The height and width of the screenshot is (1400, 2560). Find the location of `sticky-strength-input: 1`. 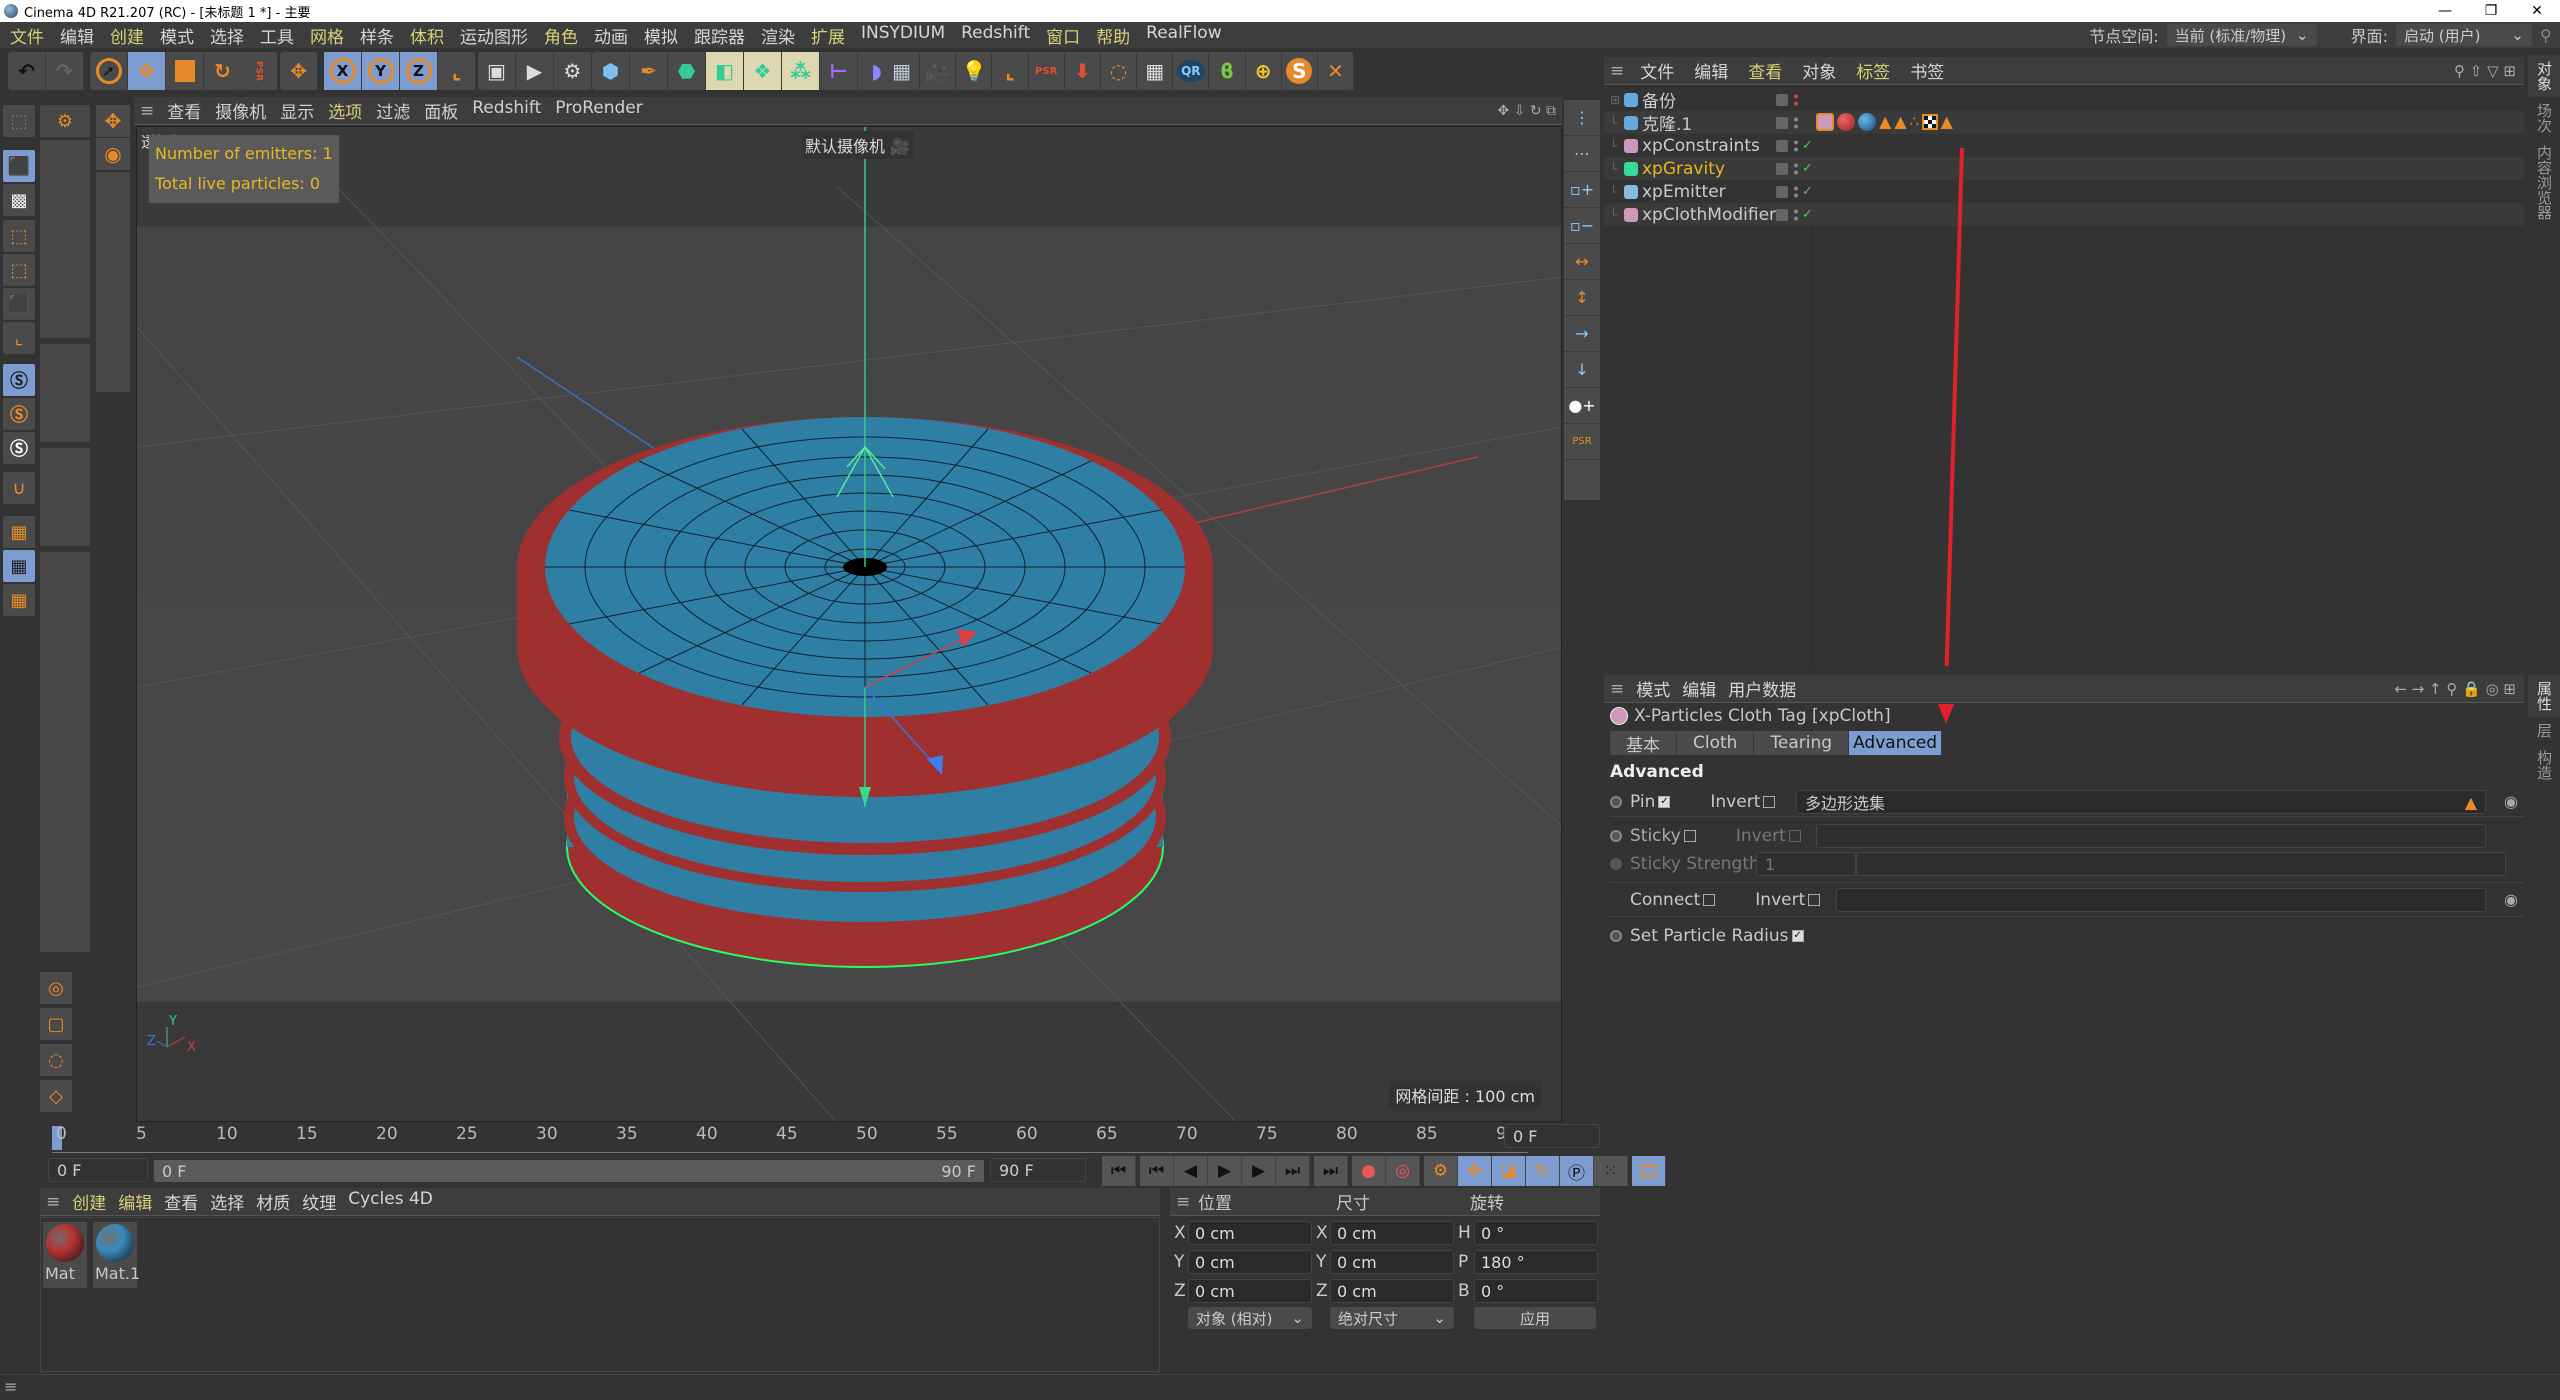

sticky-strength-input: 1 is located at coordinates (1806, 864).